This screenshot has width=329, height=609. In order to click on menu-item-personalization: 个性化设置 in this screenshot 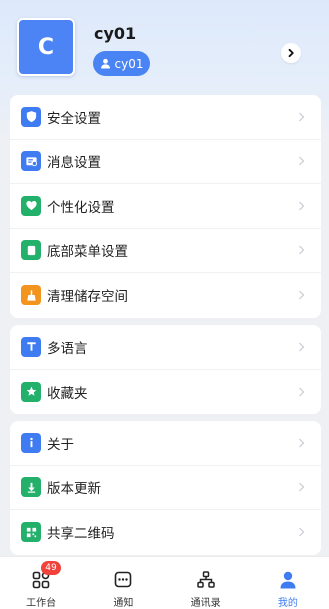, I will do `click(165, 206)`.